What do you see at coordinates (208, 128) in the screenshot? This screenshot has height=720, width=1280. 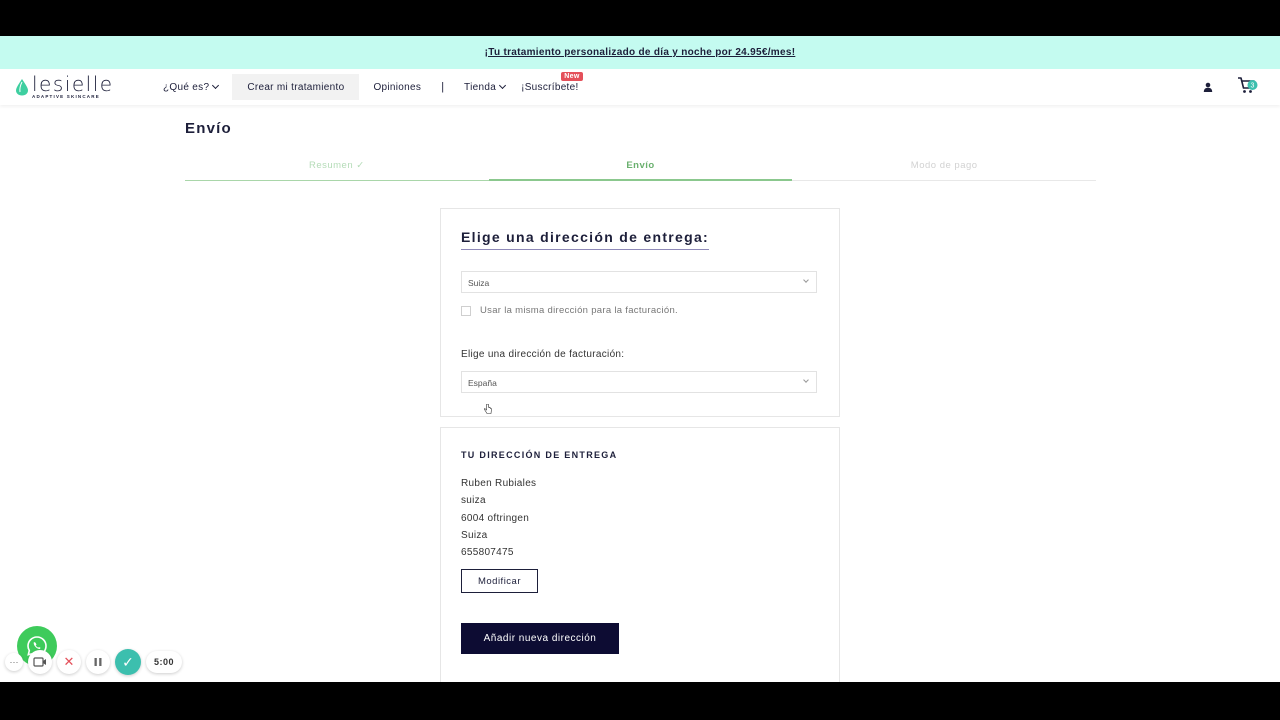 I see `page-title: Envío` at bounding box center [208, 128].